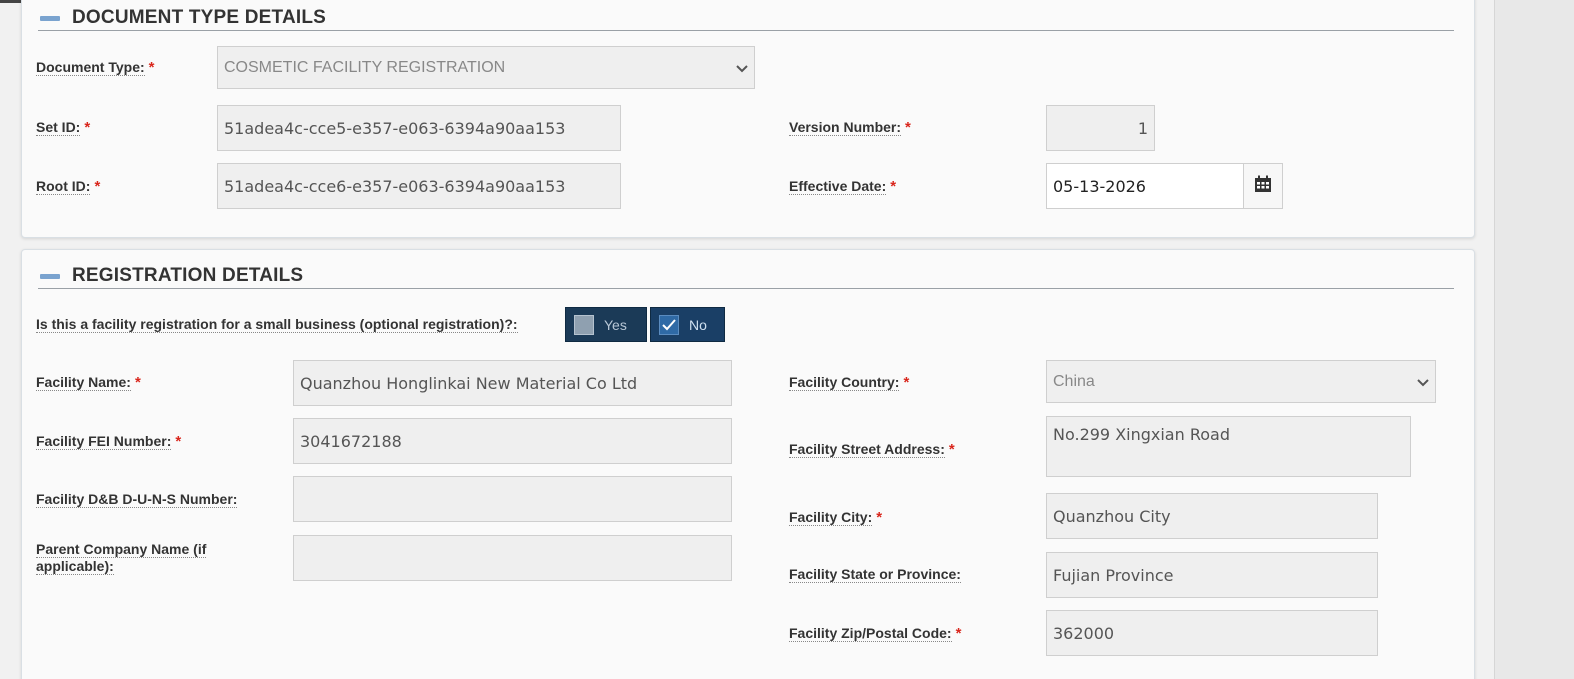  What do you see at coordinates (1100, 128) in the screenshot?
I see `version-number-field: 1` at bounding box center [1100, 128].